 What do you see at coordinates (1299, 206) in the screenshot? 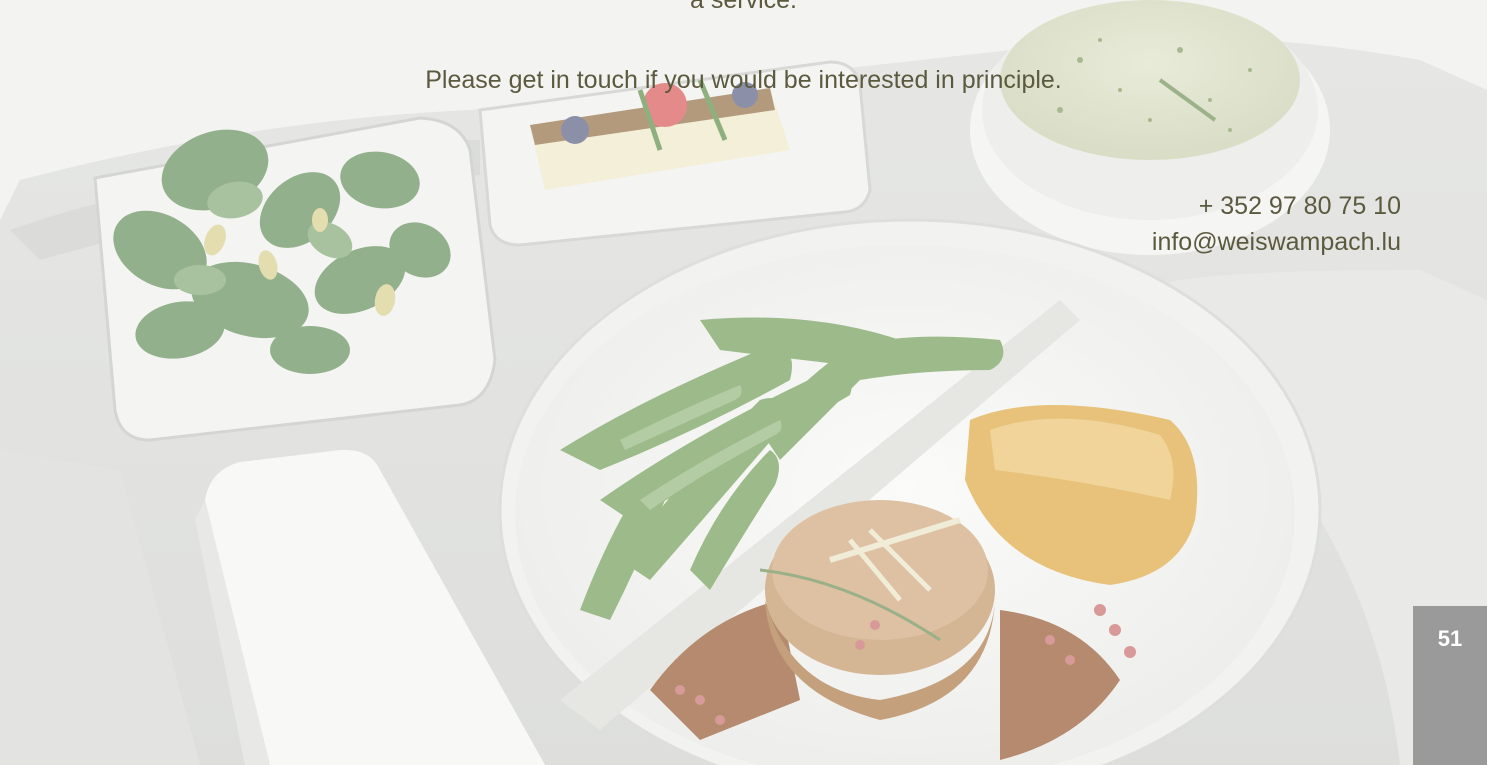
I see `phone-number: + 352 97 80 75 10` at bounding box center [1299, 206].